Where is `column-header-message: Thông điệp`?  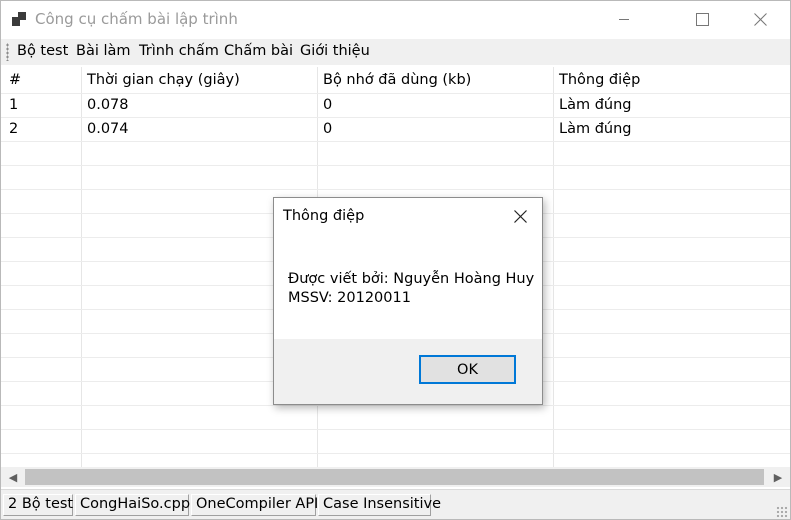 column-header-message: Thông điệp is located at coordinates (599, 80).